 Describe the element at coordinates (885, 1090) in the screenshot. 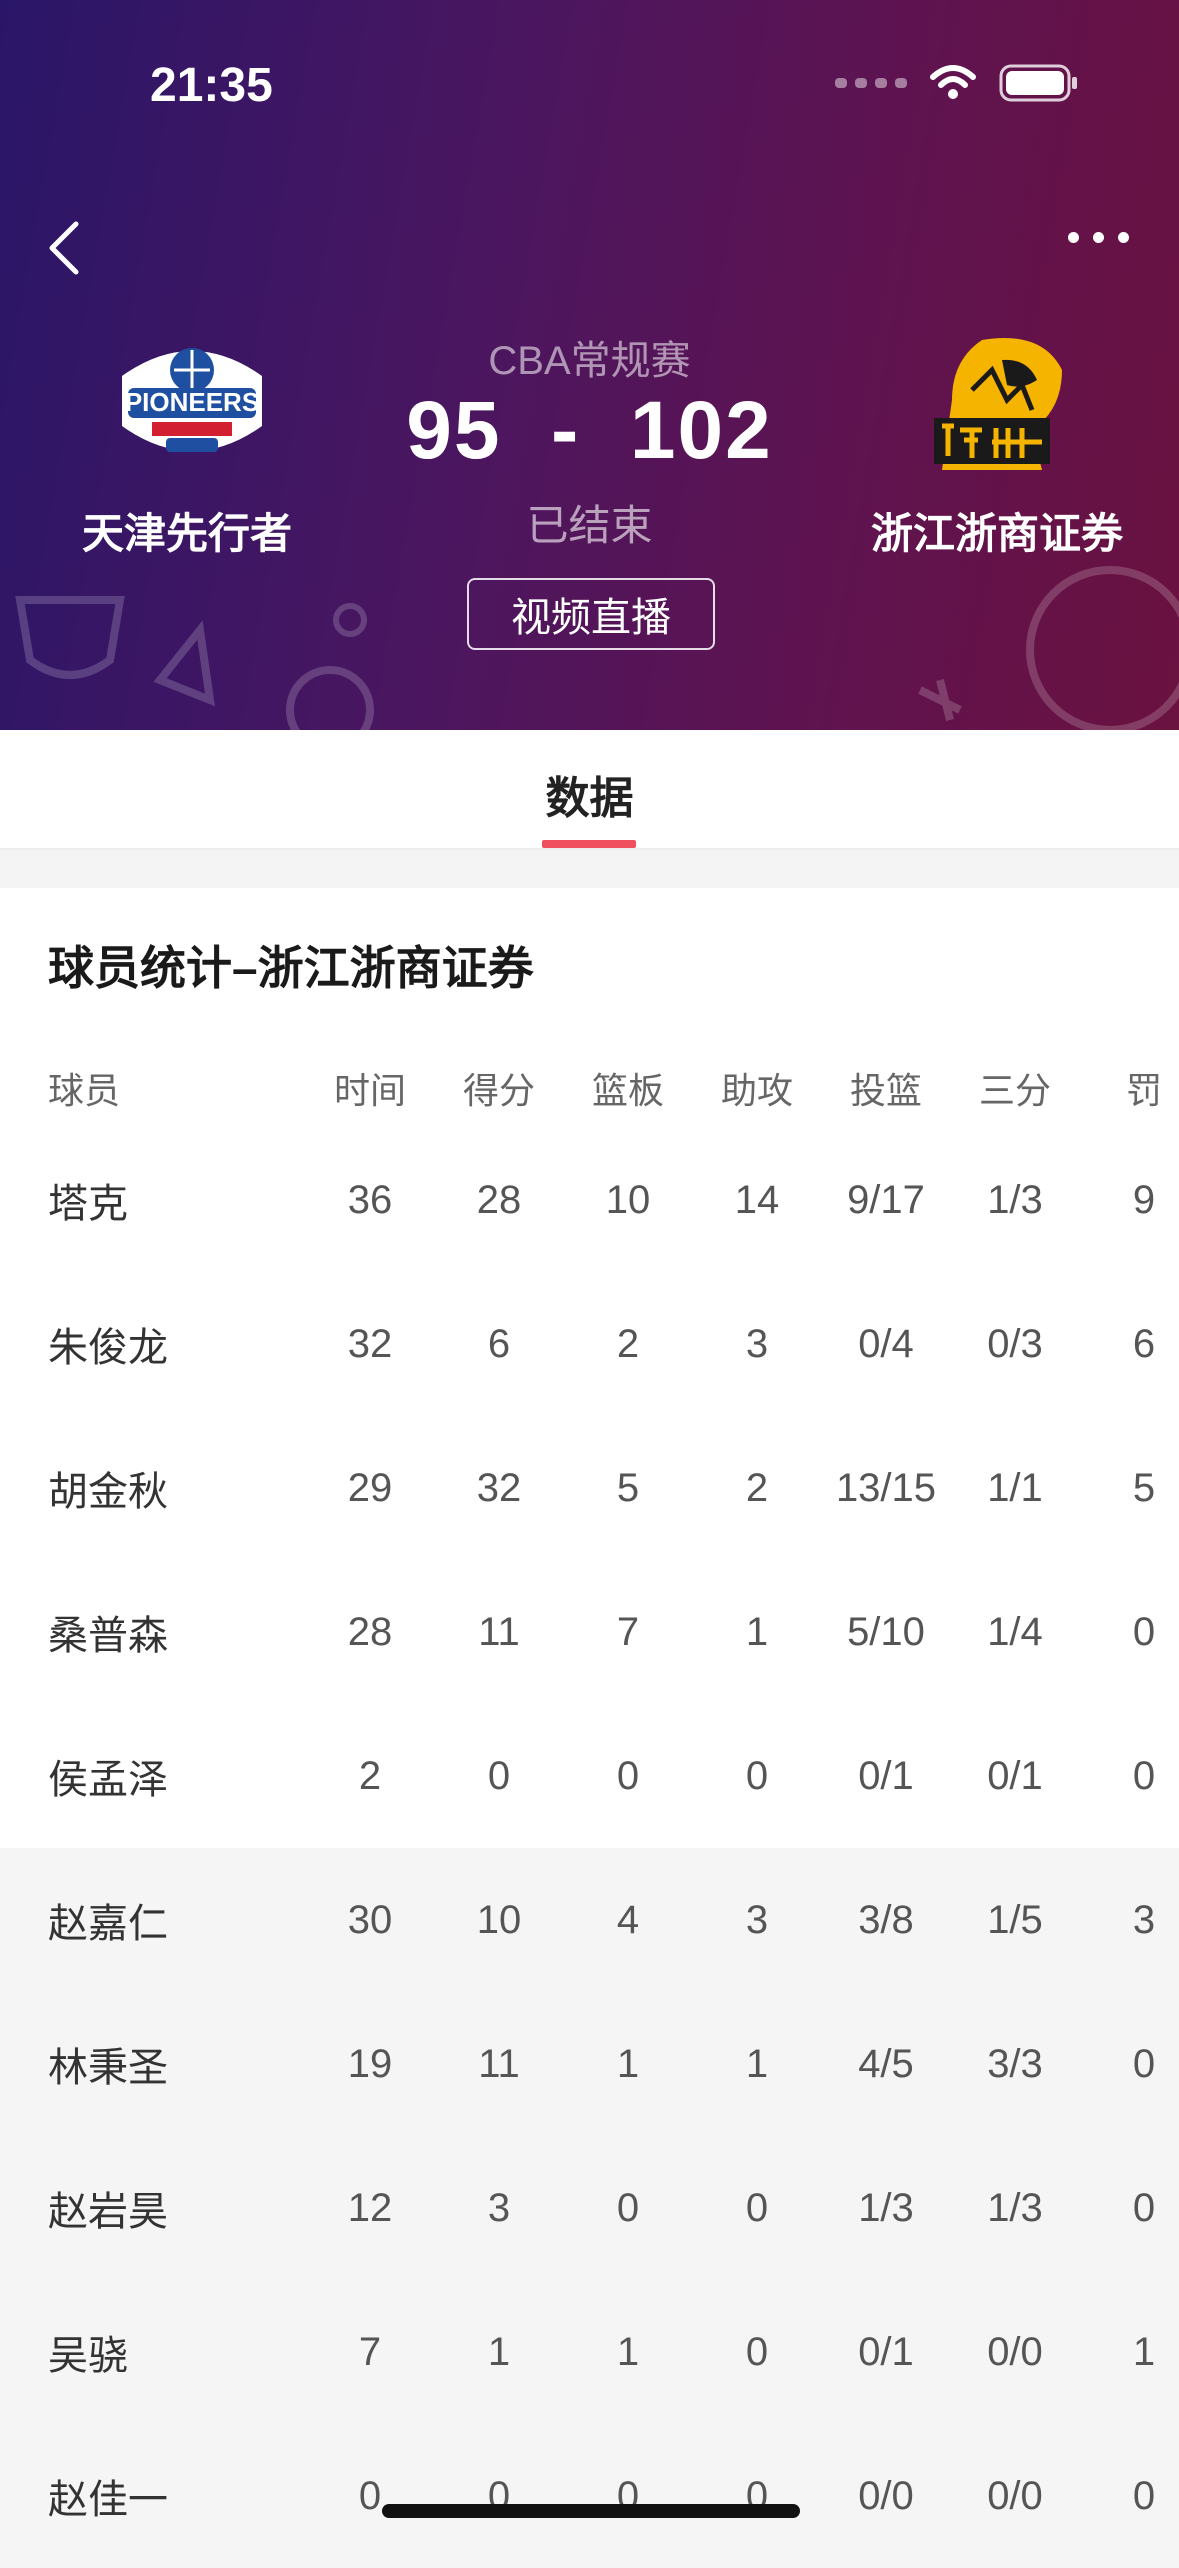

I see `column-header: 投篮` at that location.